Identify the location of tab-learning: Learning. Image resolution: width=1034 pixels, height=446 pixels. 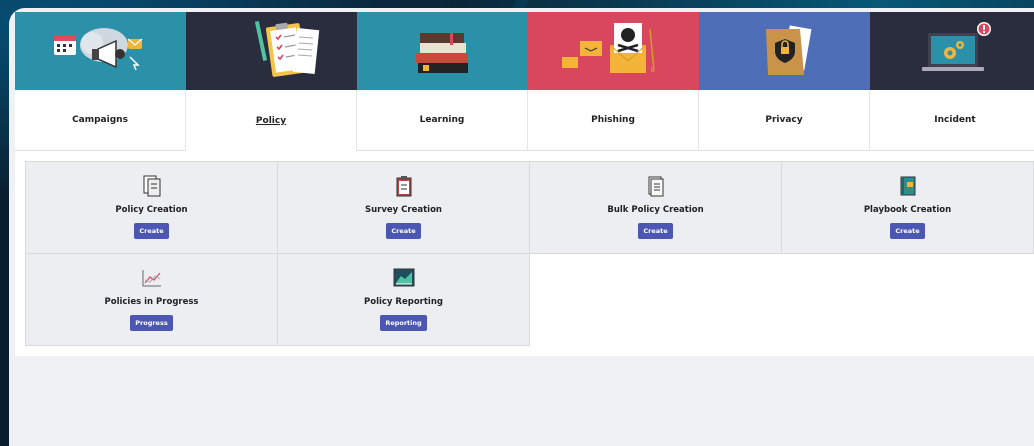
(442, 81).